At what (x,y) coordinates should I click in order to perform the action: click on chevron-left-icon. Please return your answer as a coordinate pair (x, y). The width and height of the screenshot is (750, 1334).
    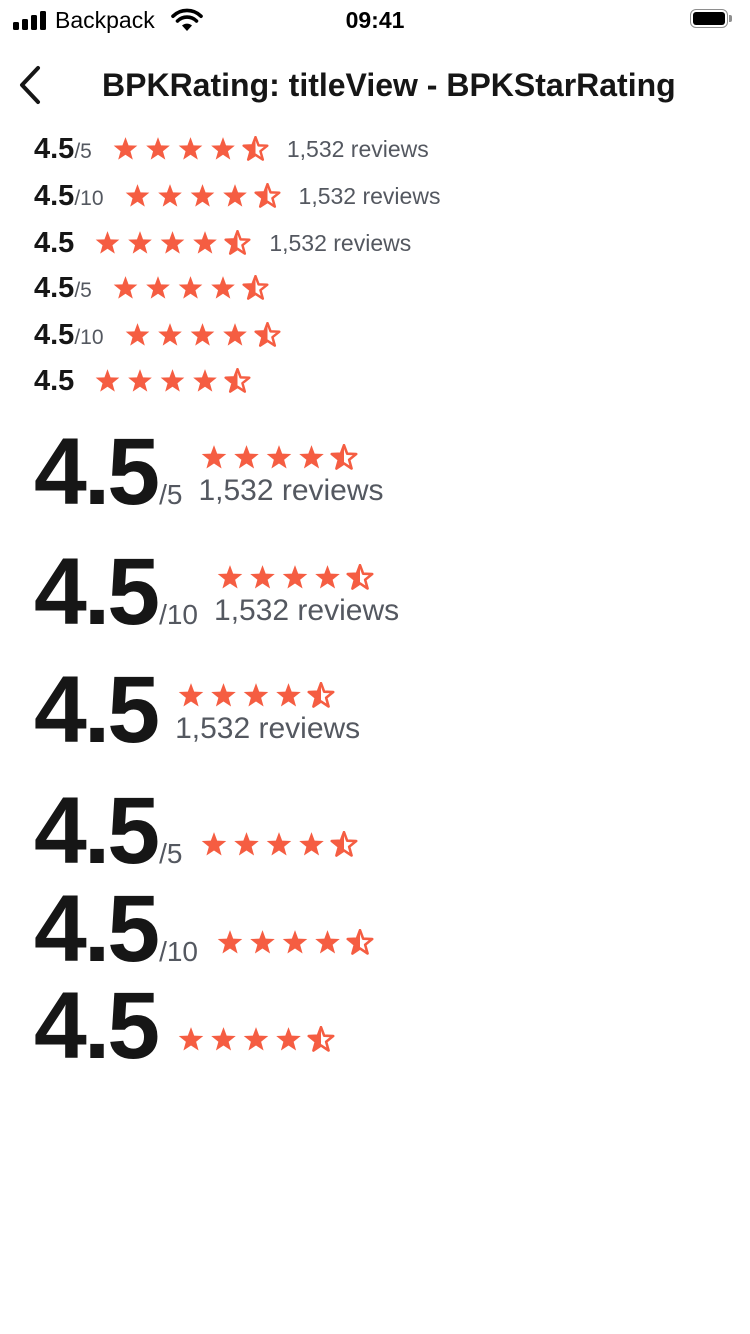
    Looking at the image, I should click on (30, 85).